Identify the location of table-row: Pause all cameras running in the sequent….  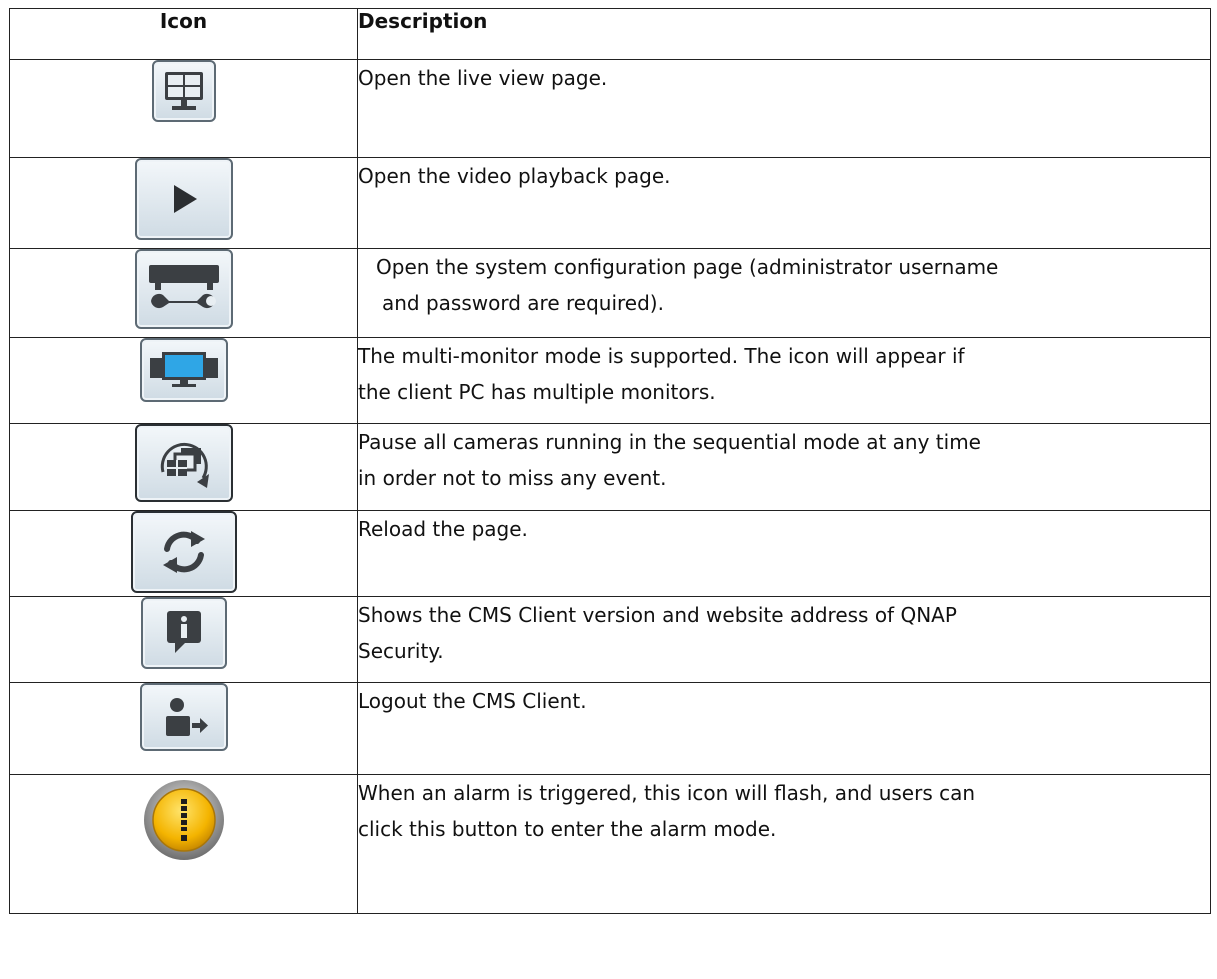
(610, 467).